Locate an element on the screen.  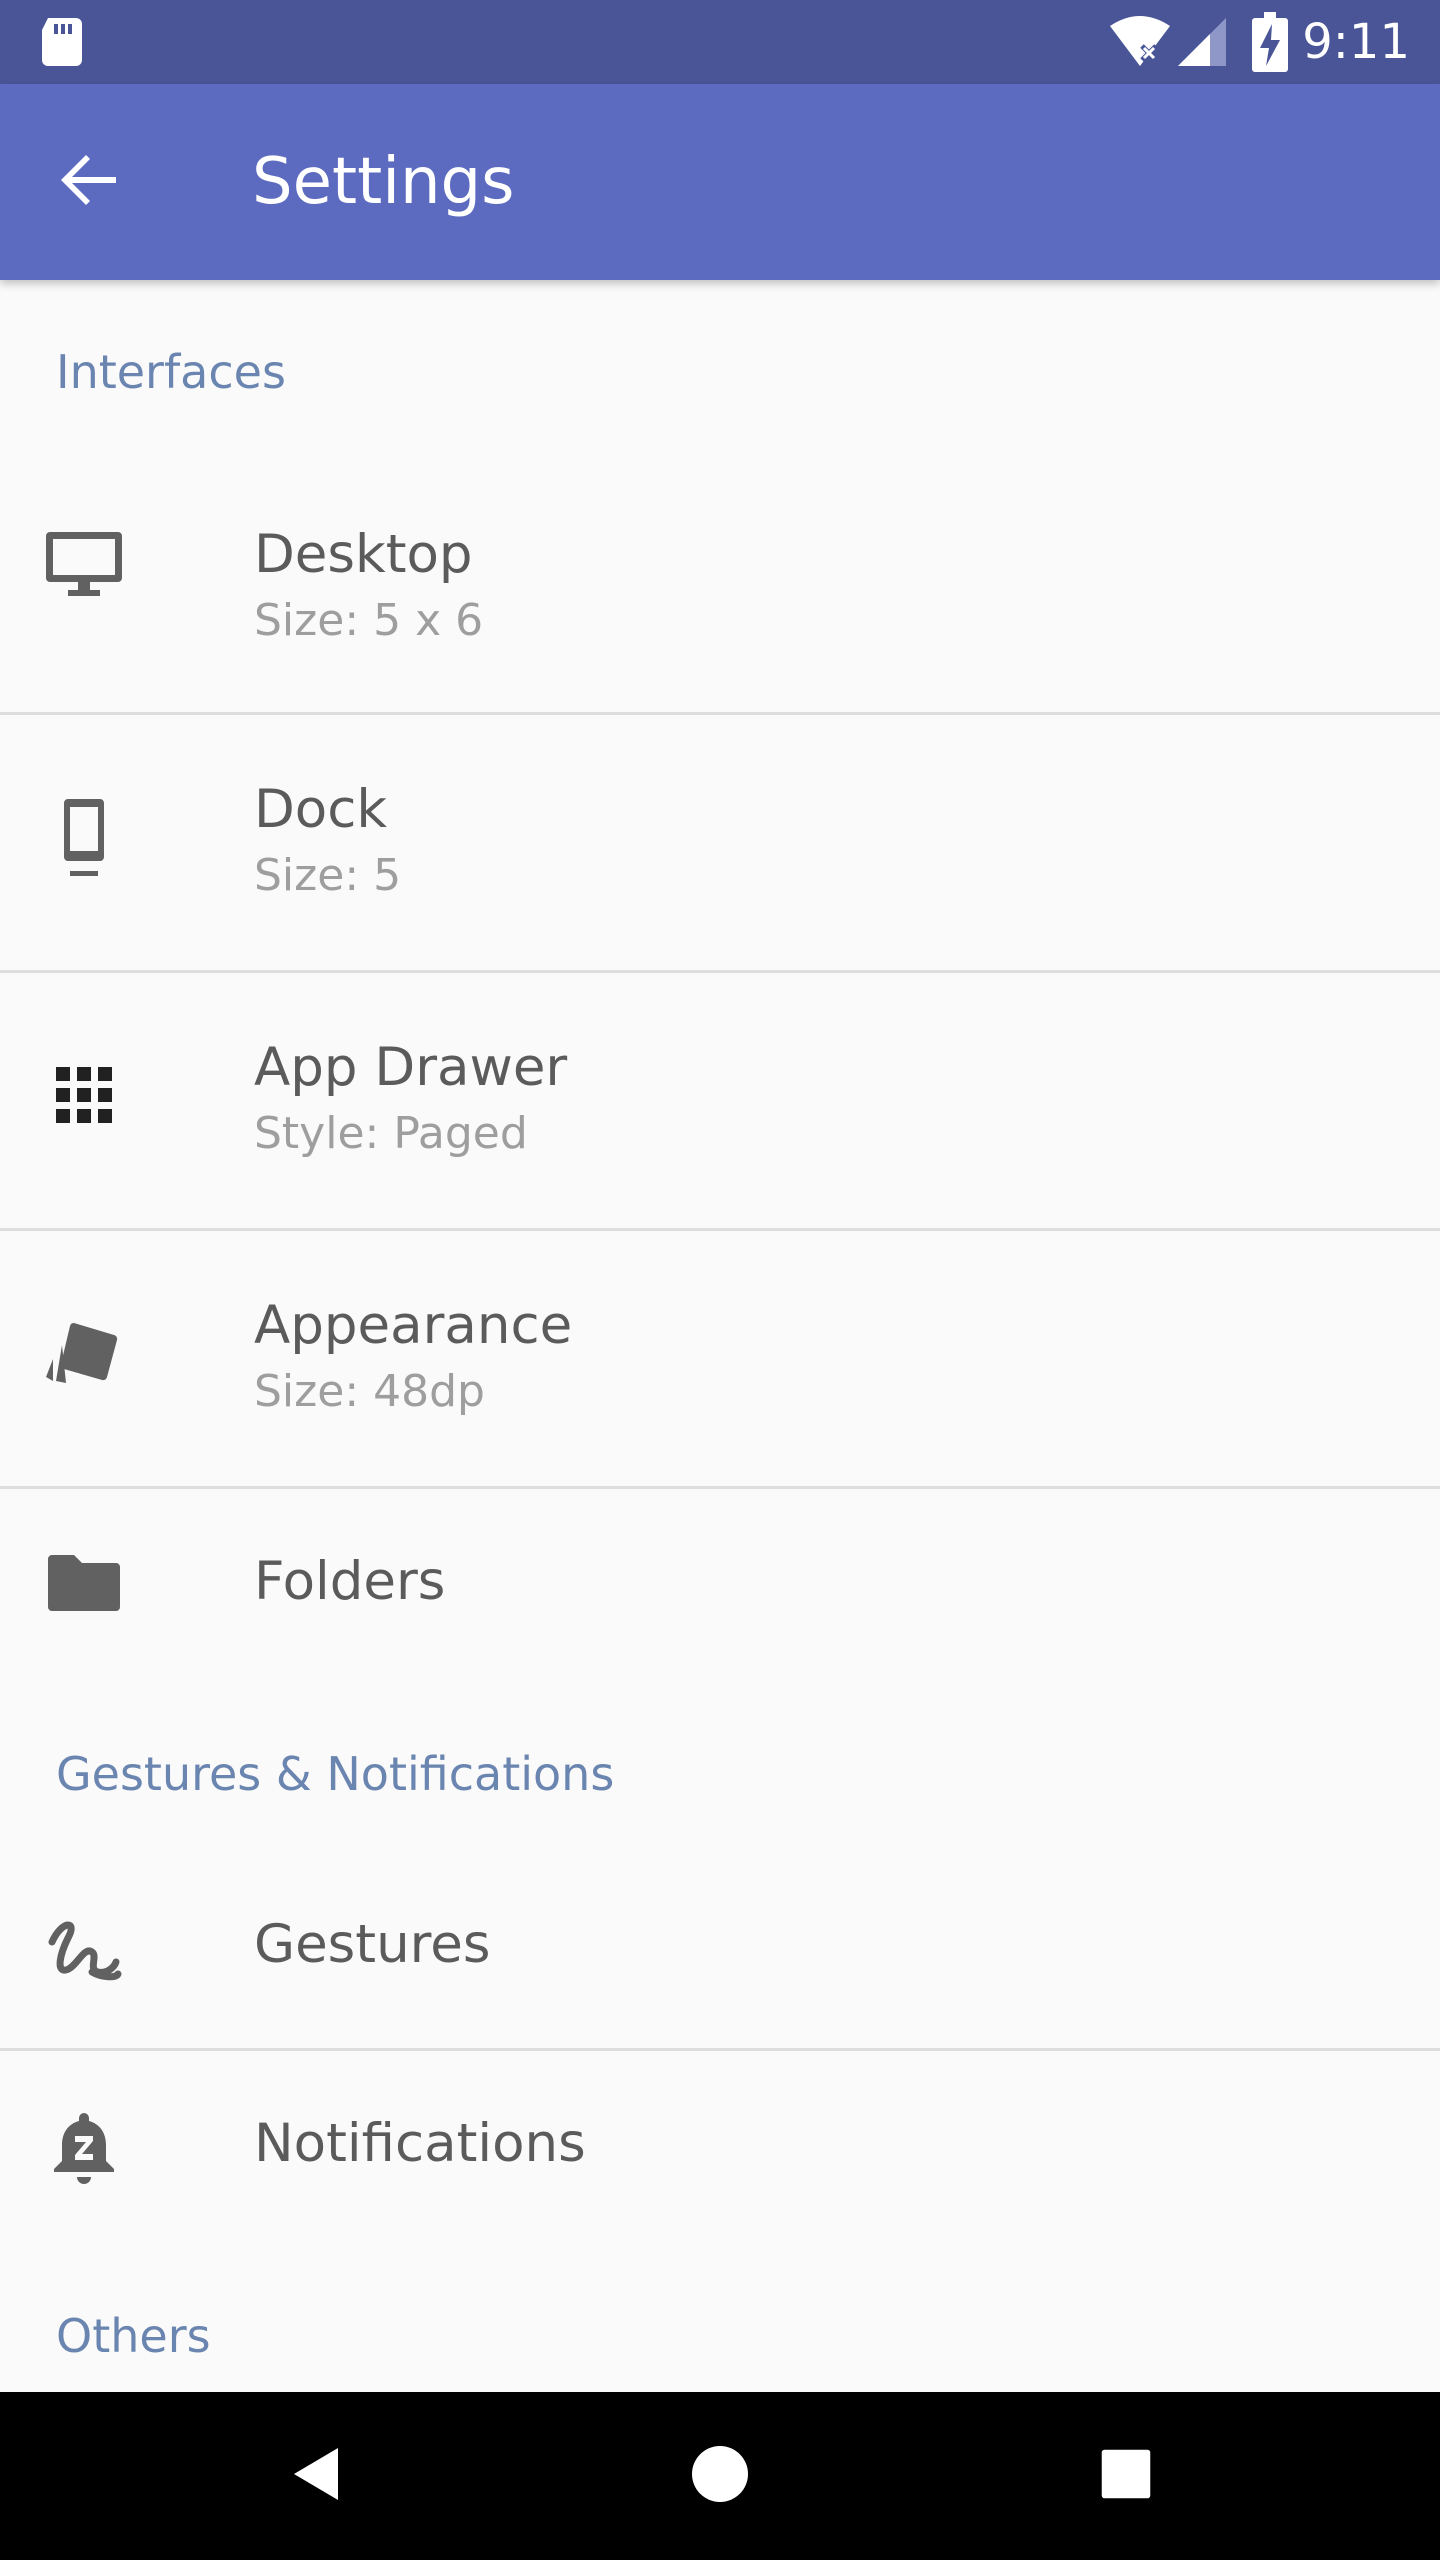
back-button is located at coordinates (90, 182).